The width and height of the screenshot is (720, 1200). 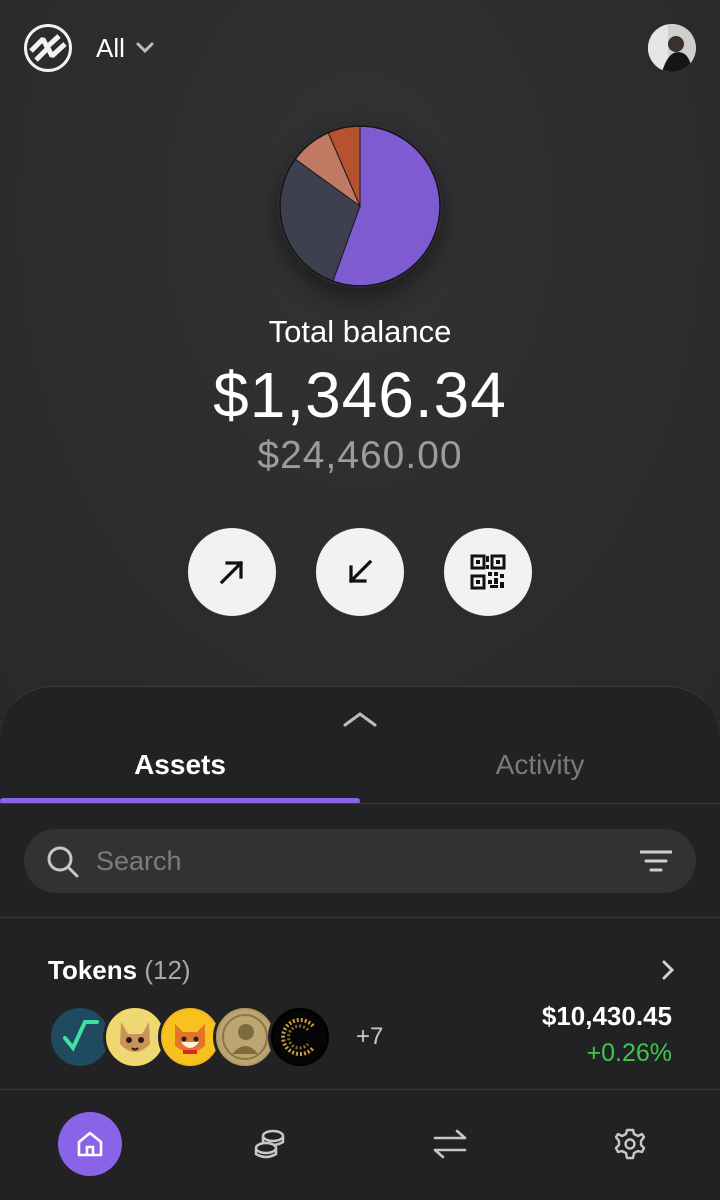 I want to click on chevron-right-icon, so click(x=668, y=970).